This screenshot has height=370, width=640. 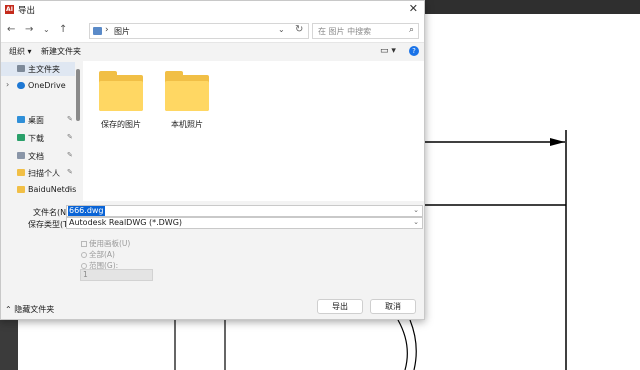 I want to click on sidebar-item-label: 下载, so click(x=36, y=138).